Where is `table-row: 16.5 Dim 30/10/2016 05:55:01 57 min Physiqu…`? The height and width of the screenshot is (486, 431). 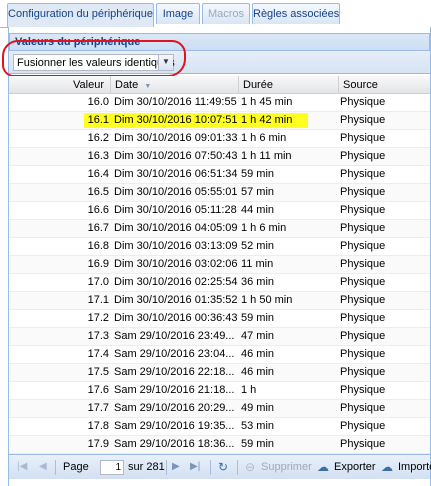
table-row: 16.5 Dim 30/10/2016 05:55:01 57 min Physiqu… is located at coordinates (219, 193).